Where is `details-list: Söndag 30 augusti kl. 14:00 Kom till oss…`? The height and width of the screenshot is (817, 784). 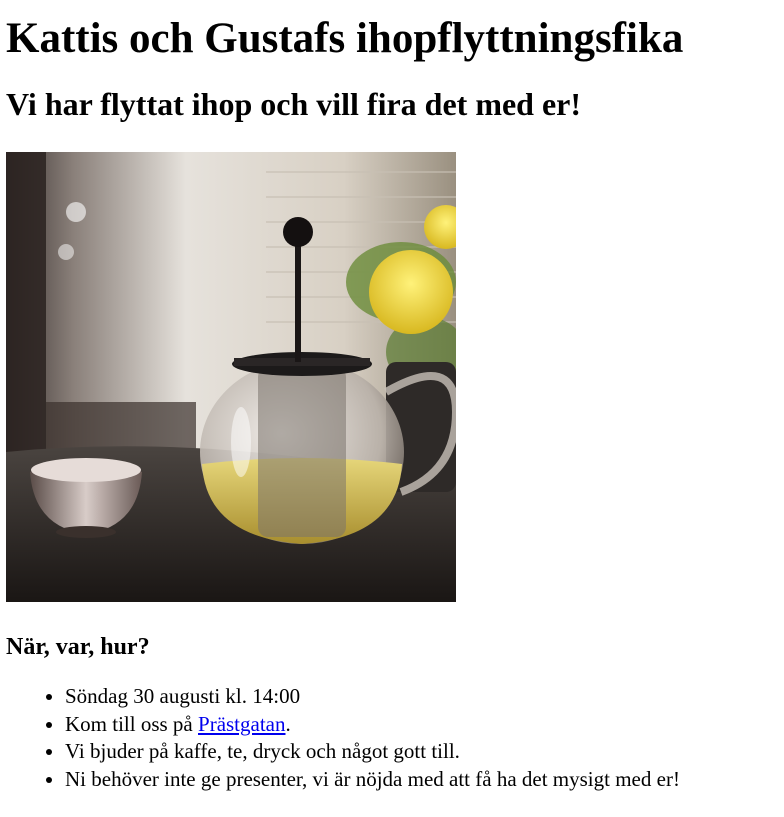 details-list: Söndag 30 augusti kl. 14:00 Kom till oss… is located at coordinates (392, 738).